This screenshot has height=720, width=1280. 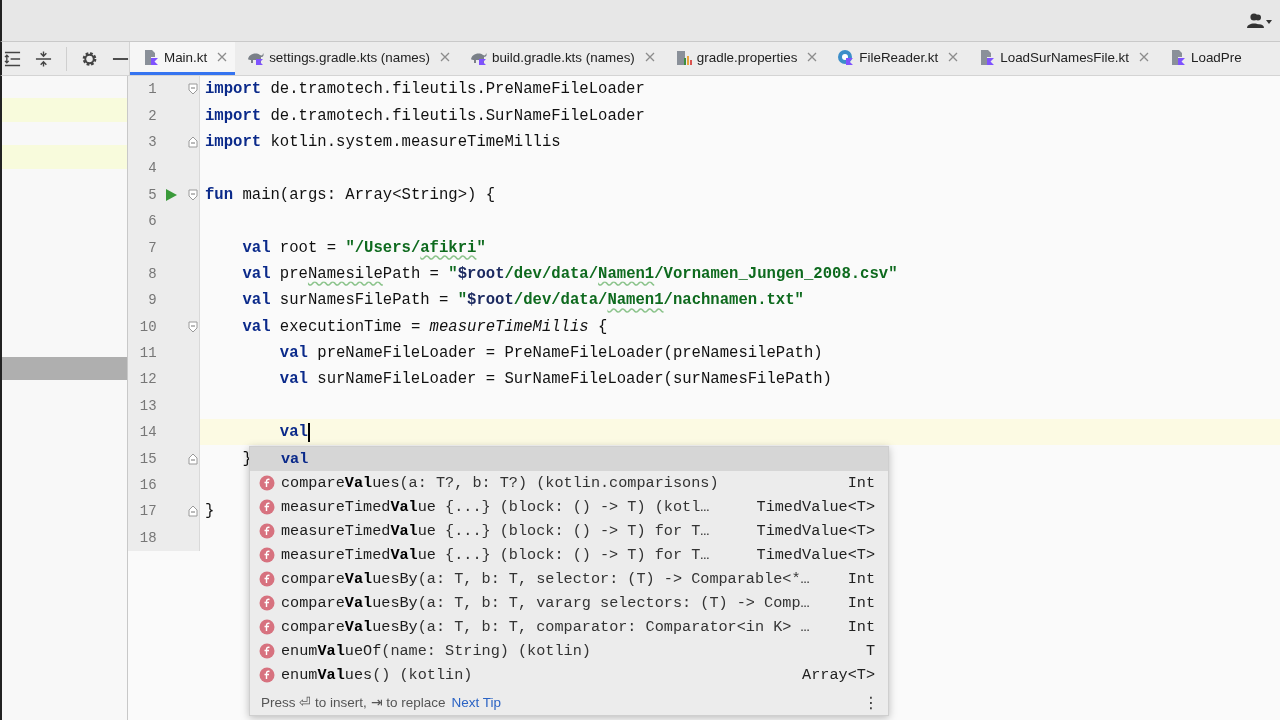 I want to click on completion-item: enumValueOf(name: String) (kotlin) T, so click(x=569, y=651).